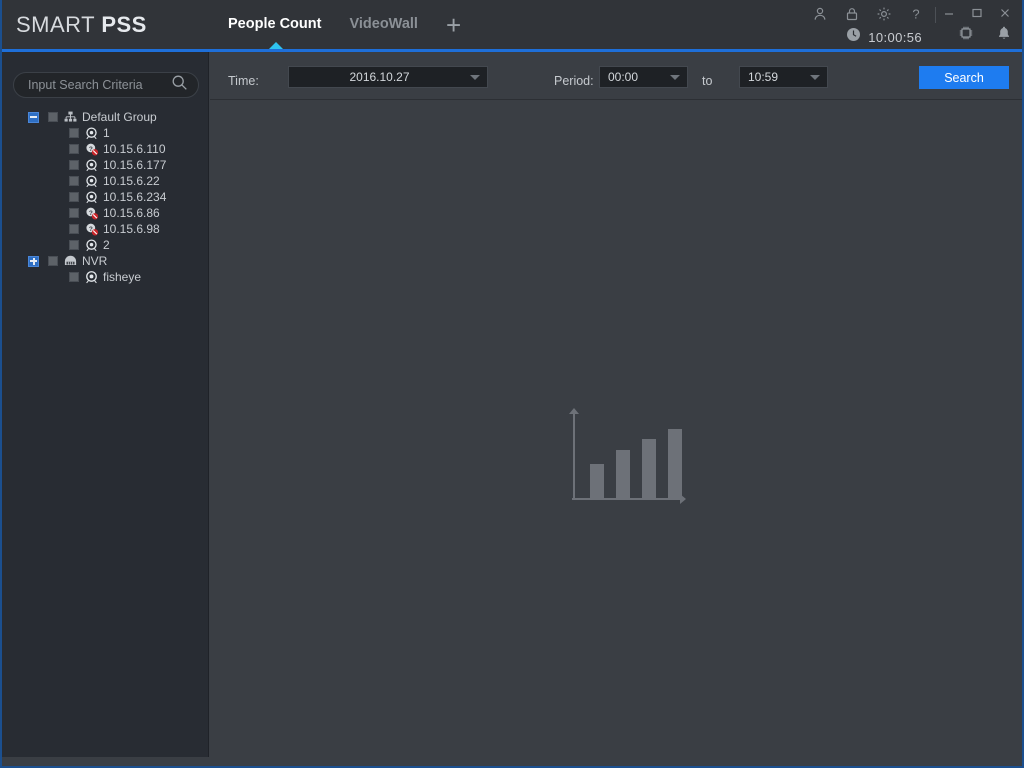 The image size is (1024, 768). I want to click on tree-item: ? 10.15.6.110, so click(105, 149).